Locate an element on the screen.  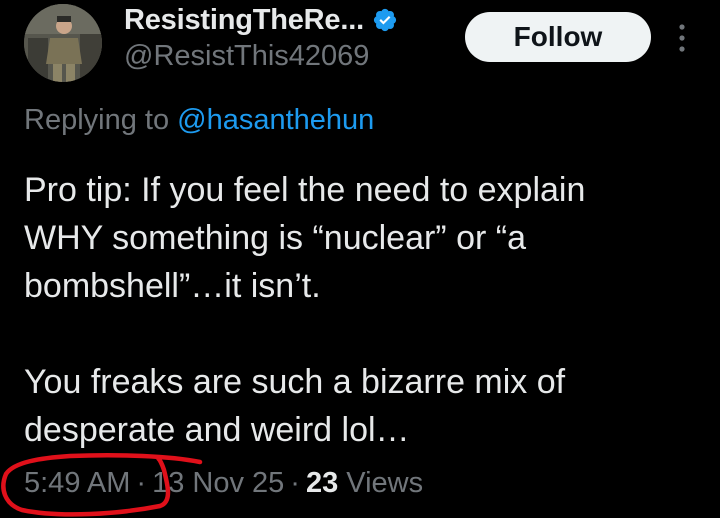
tweet-line: You freaks are such a bizarre mix of is located at coordinates (295, 382).